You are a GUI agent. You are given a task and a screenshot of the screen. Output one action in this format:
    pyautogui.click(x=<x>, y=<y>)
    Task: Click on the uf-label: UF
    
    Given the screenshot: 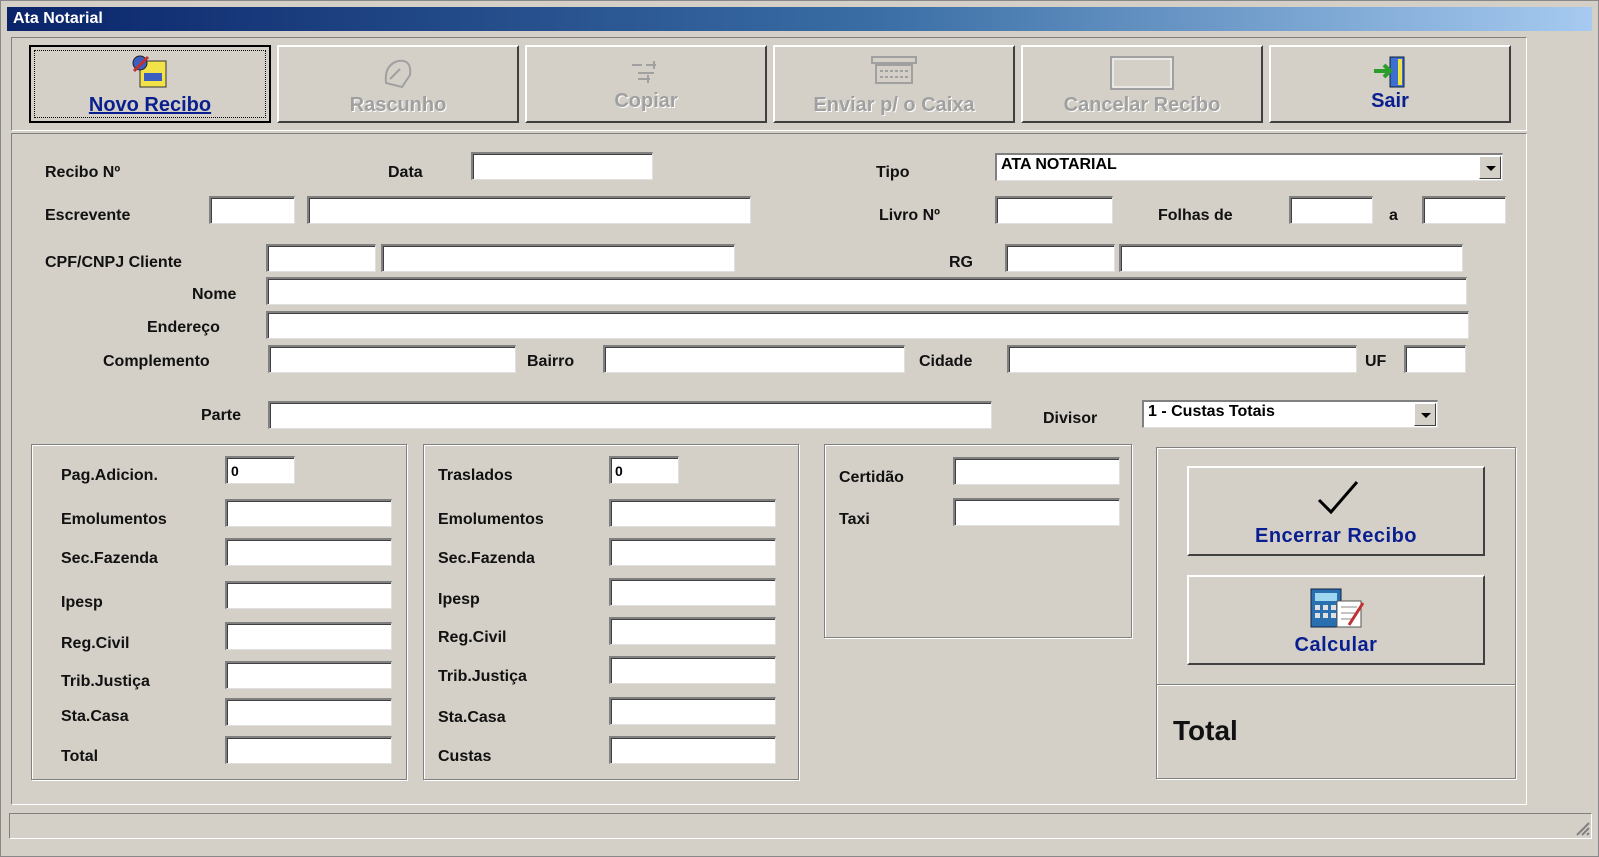 What is the action you would take?
    pyautogui.click(x=1376, y=361)
    